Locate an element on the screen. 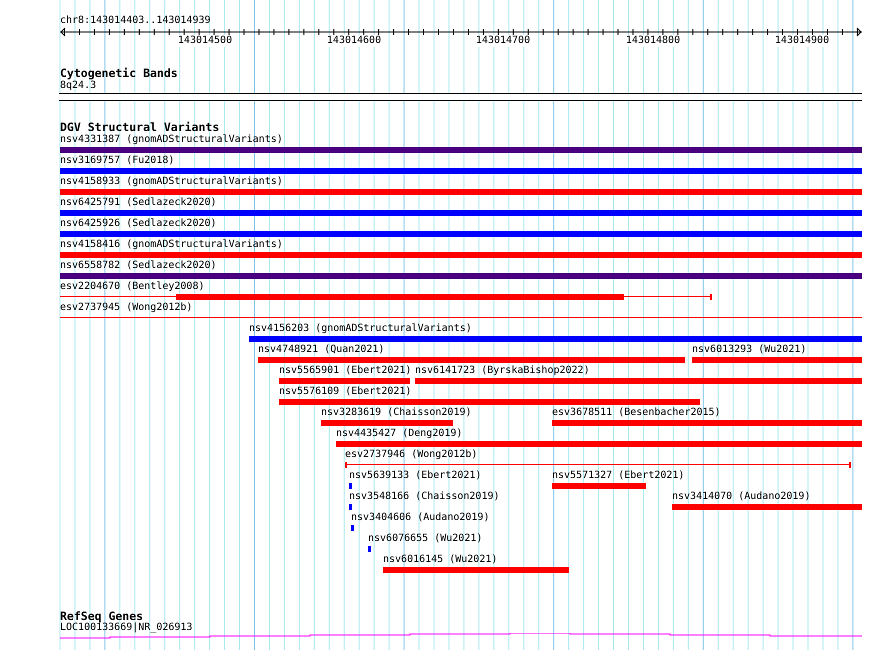 The width and height of the screenshot is (890, 650). variant-label: nsv6425791 (Sedlazeck2020) is located at coordinates (138, 203).